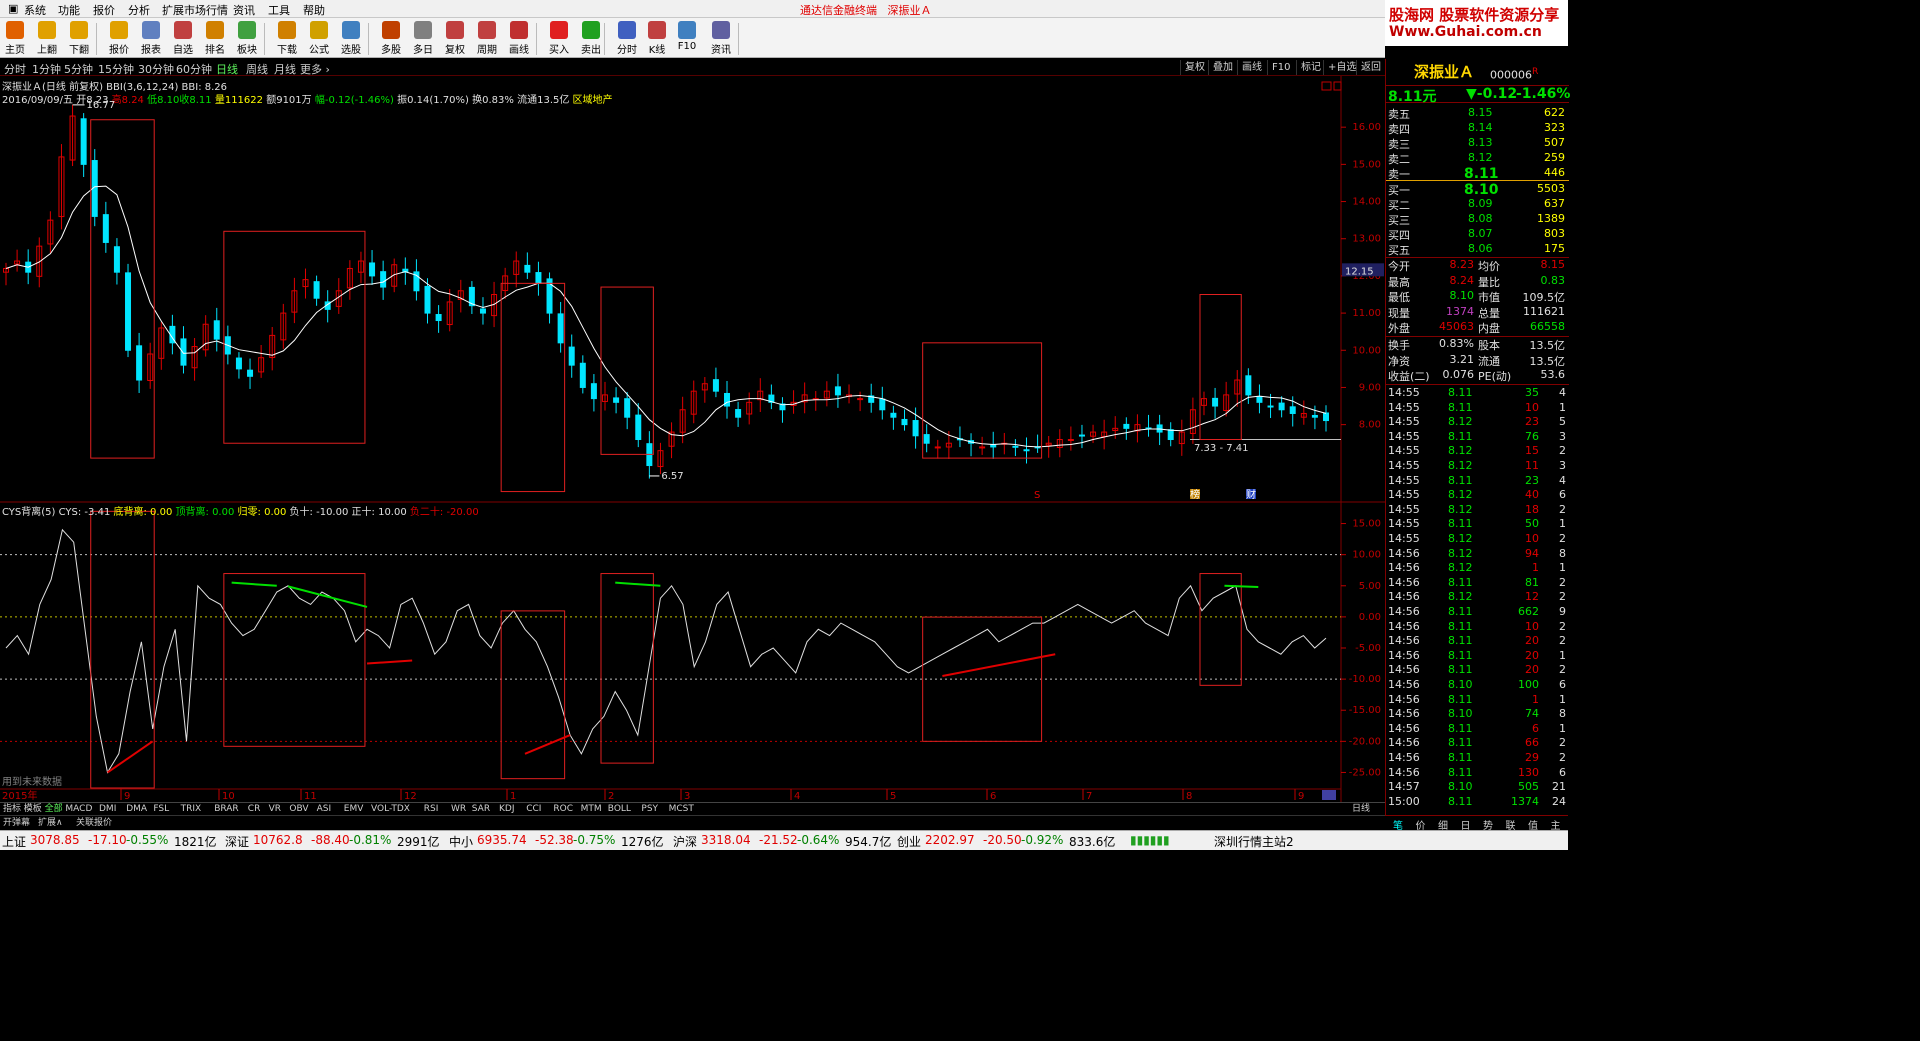 The width and height of the screenshot is (1920, 1041). Describe the element at coordinates (314, 10) in the screenshot. I see `menu-help: 帮助` at that location.